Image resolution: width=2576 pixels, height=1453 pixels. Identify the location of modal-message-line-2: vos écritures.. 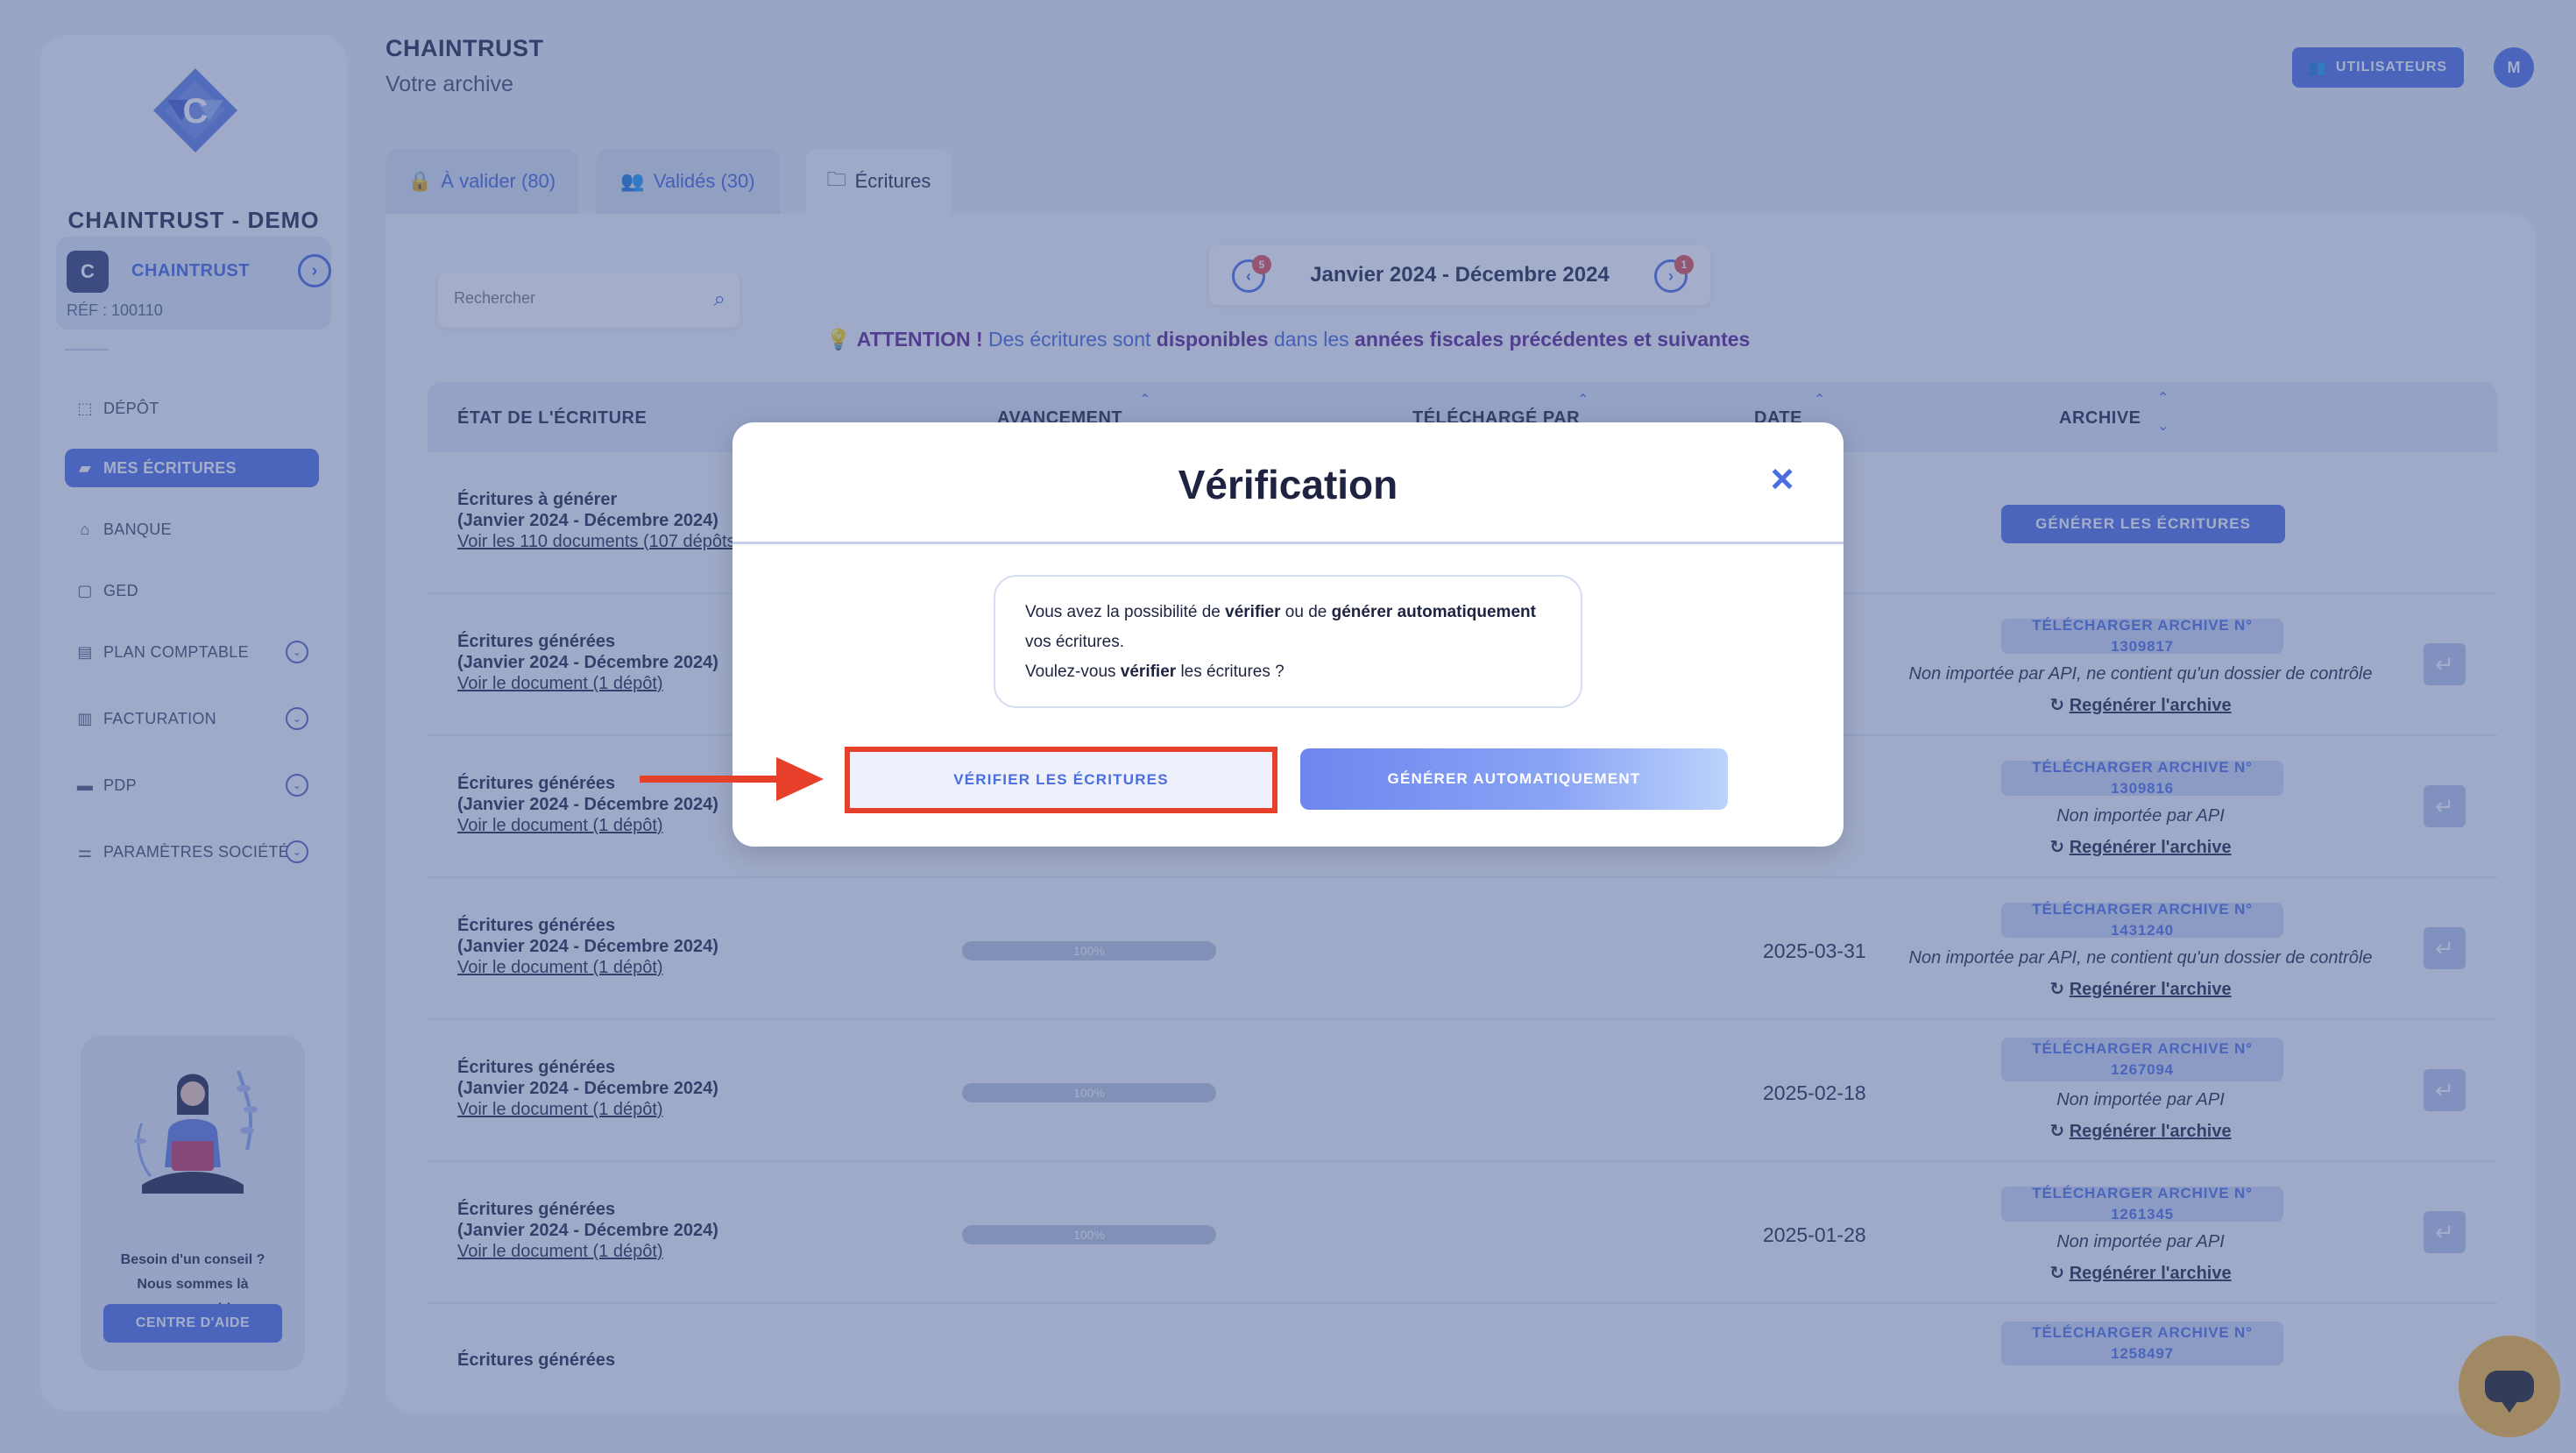
(1074, 642).